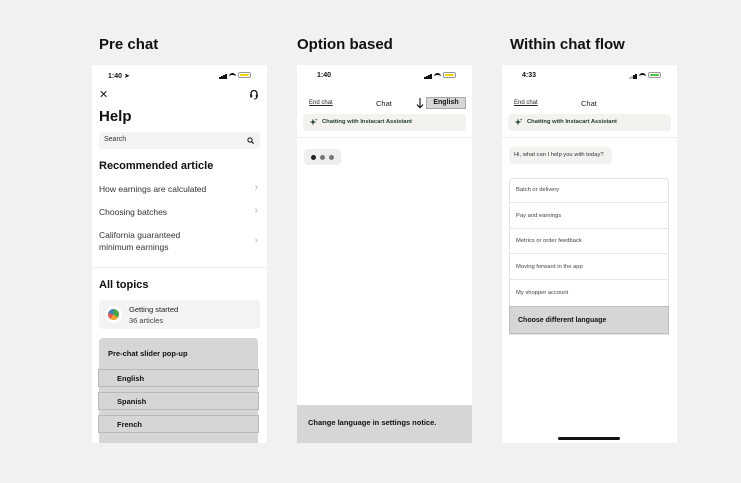 The width and height of the screenshot is (741, 483). What do you see at coordinates (103, 94) in the screenshot?
I see `close-icon: ✕` at bounding box center [103, 94].